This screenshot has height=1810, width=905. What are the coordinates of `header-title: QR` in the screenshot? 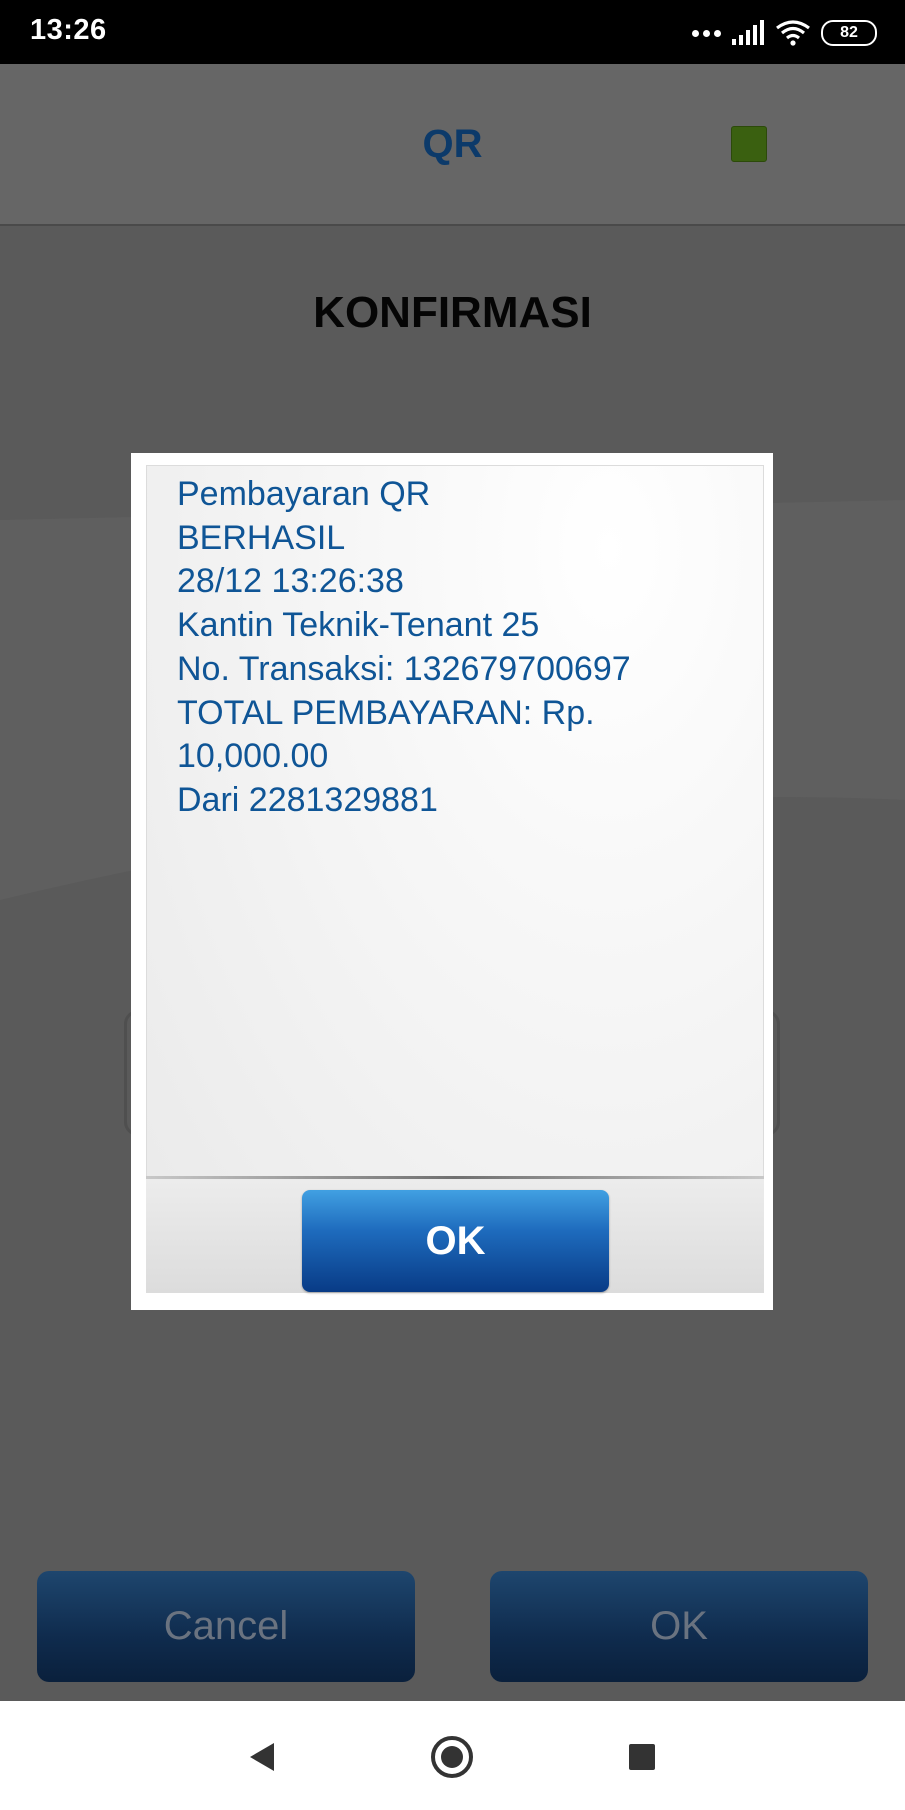 It's located at (452, 144).